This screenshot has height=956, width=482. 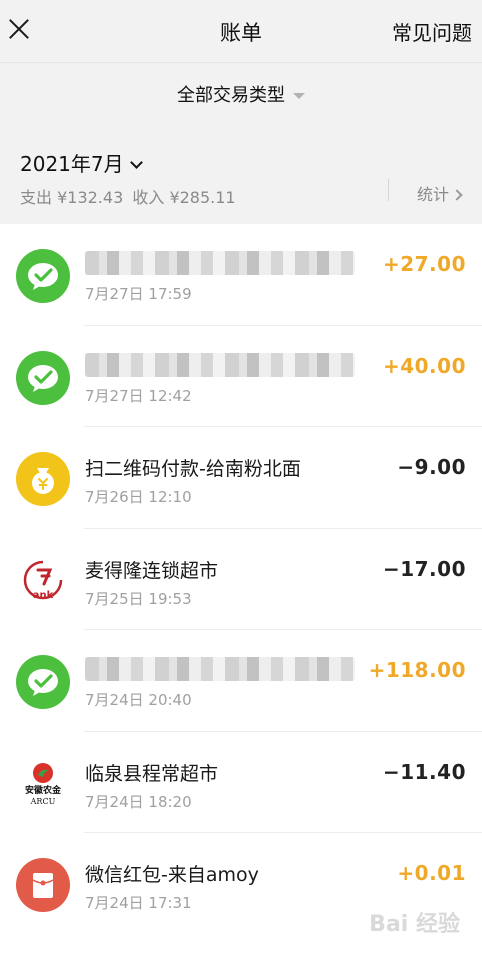 What do you see at coordinates (138, 598) in the screenshot?
I see `transaction-date: 7月25日 19:53` at bounding box center [138, 598].